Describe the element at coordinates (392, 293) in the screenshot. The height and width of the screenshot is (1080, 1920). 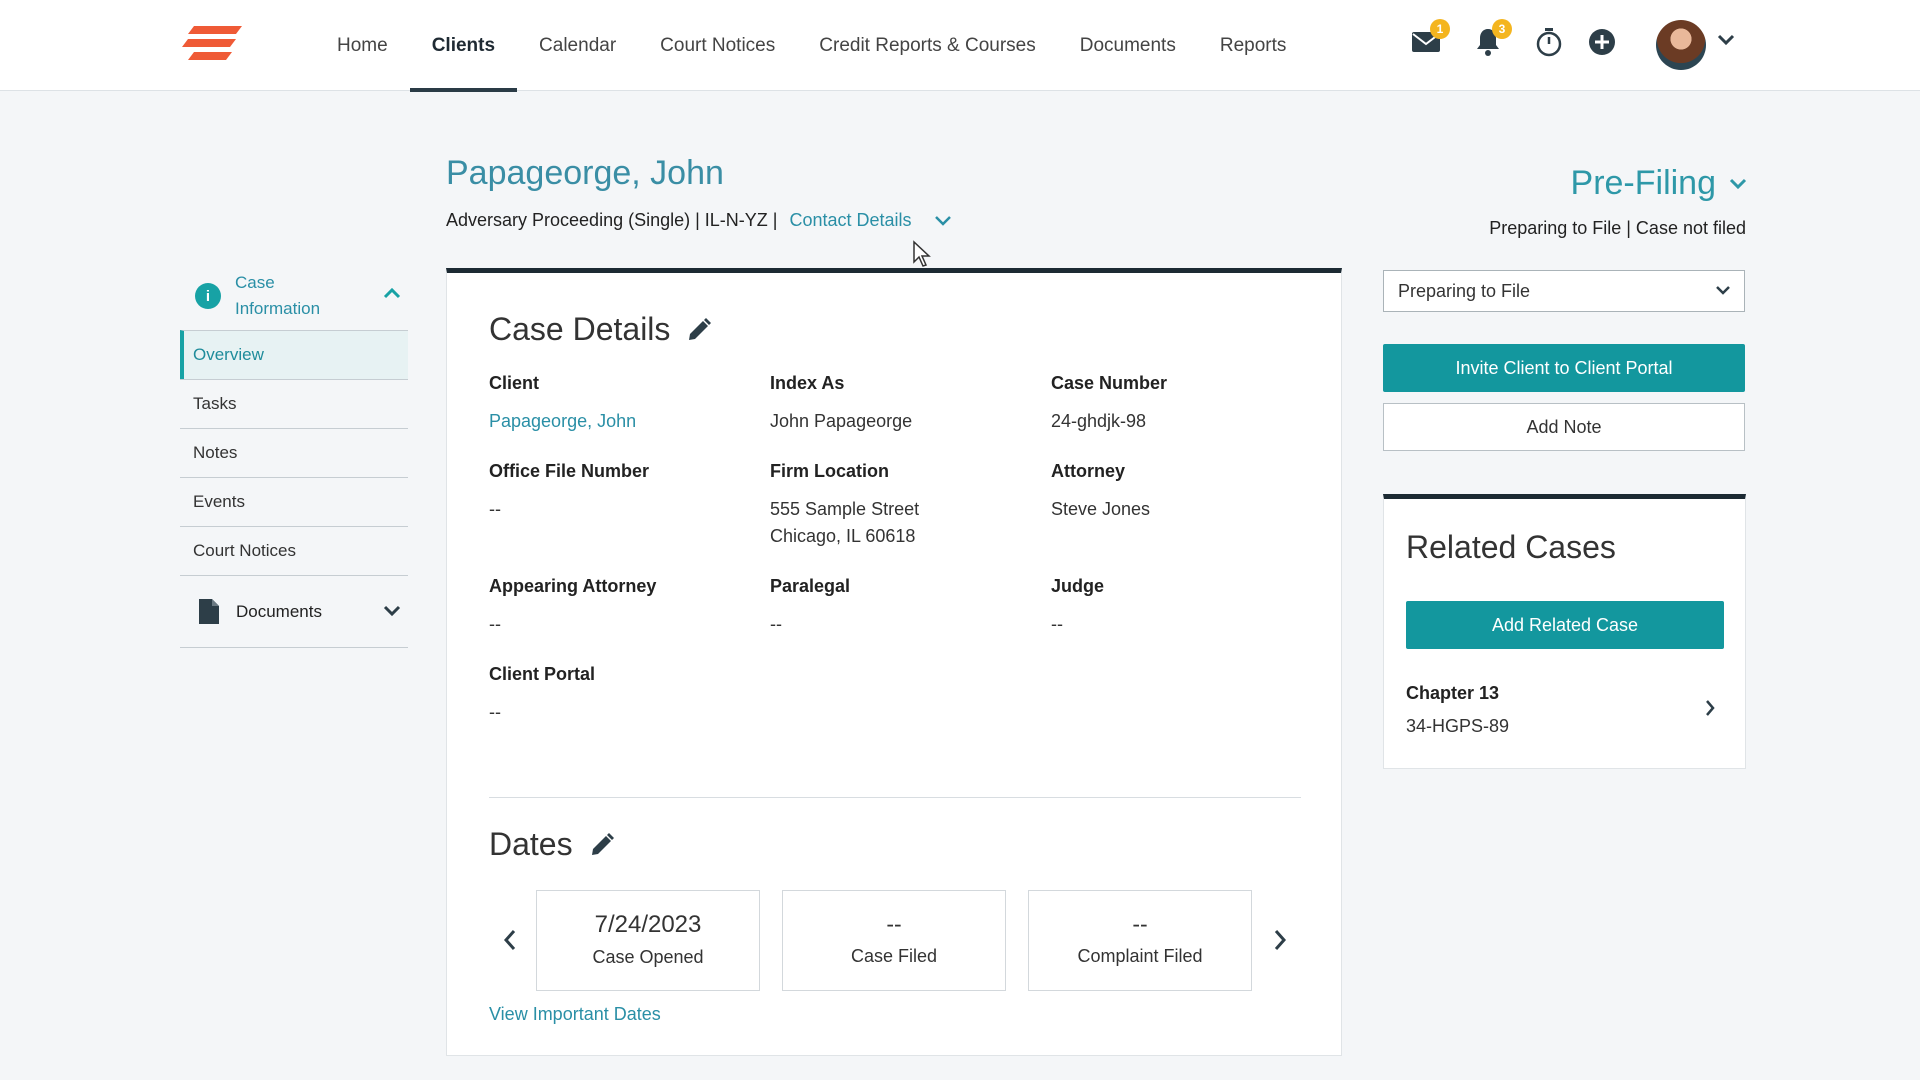
I see `chevron-up-icon` at that location.